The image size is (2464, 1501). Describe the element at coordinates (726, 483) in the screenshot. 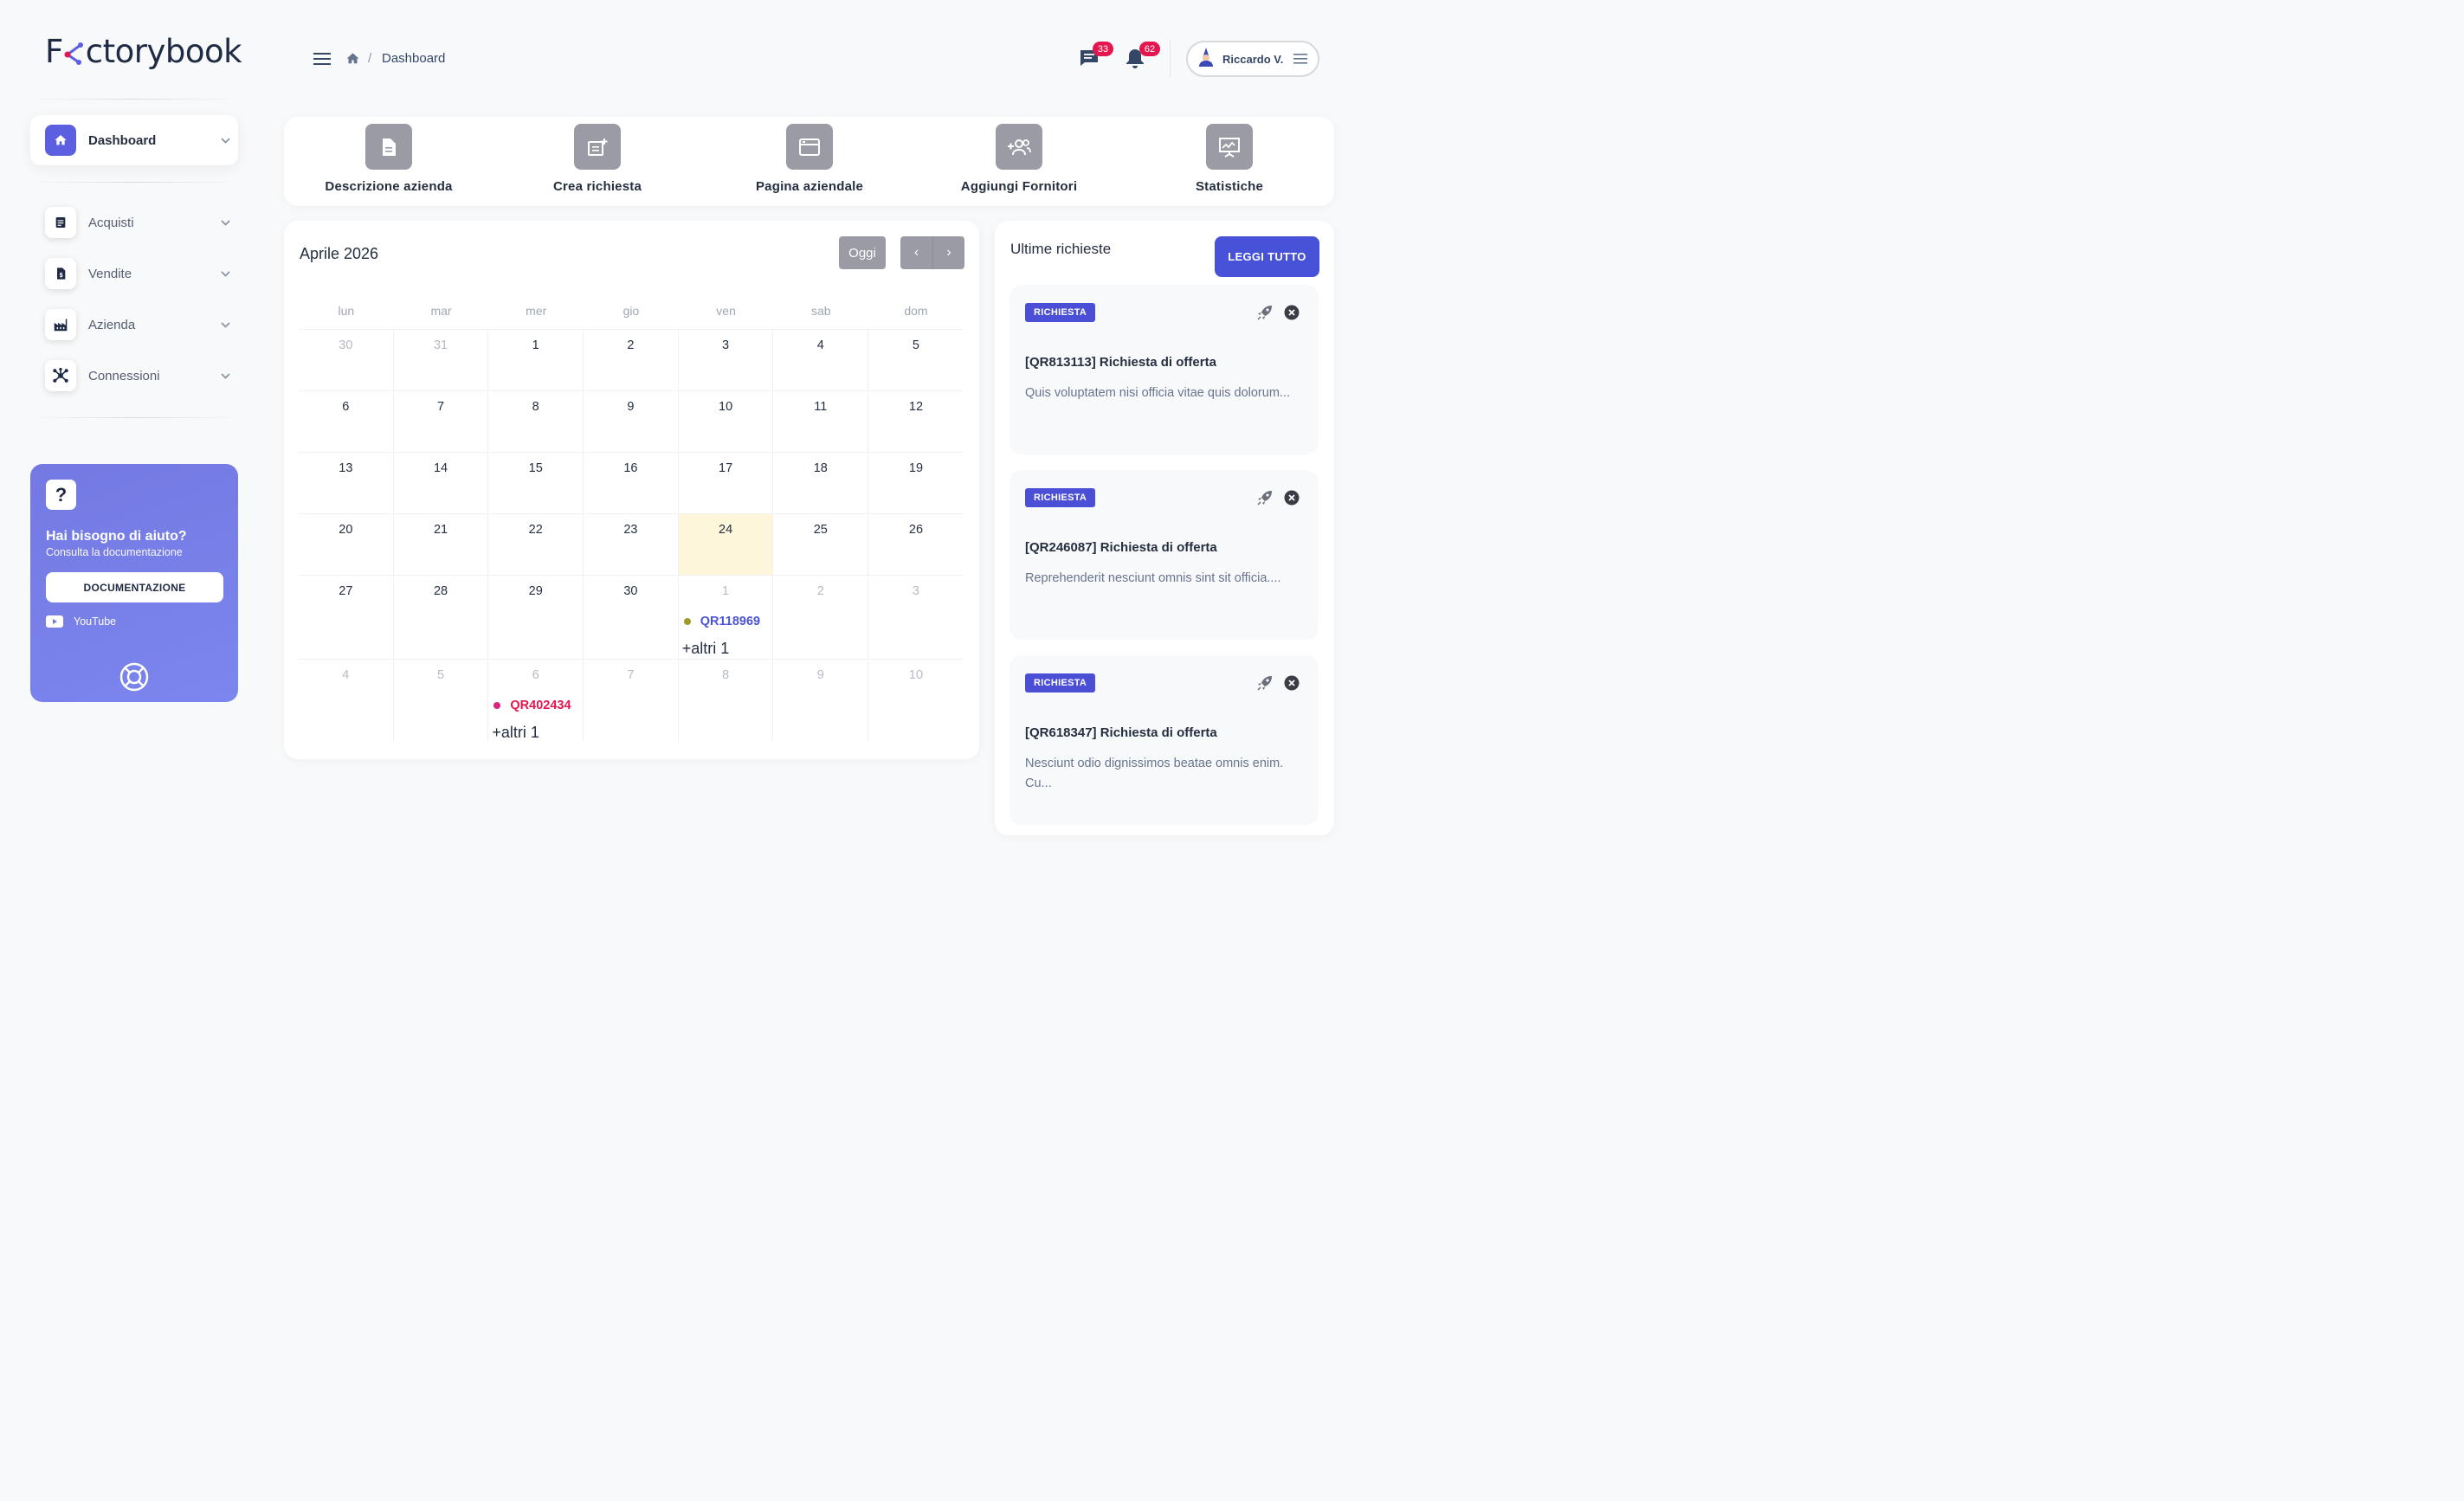

I see `calendar-day: 17` at that location.